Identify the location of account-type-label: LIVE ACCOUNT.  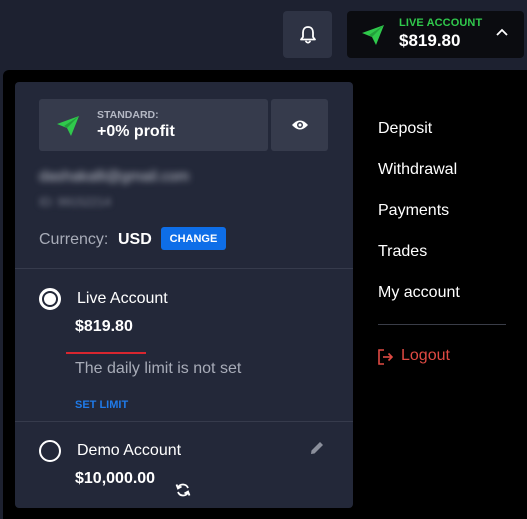
(441, 23).